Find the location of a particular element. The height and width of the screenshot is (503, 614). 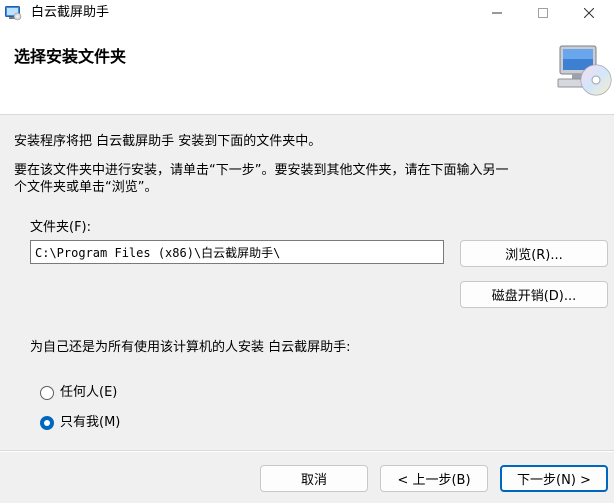

radio-just-me is located at coordinates (47, 423).